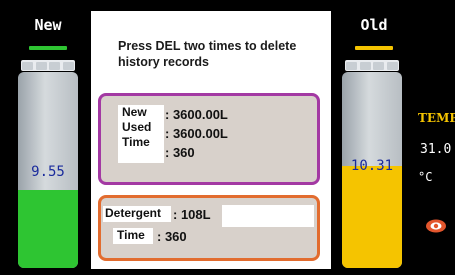 The image size is (455, 275). What do you see at coordinates (436, 118) in the screenshot?
I see `temp-label: TEMP` at bounding box center [436, 118].